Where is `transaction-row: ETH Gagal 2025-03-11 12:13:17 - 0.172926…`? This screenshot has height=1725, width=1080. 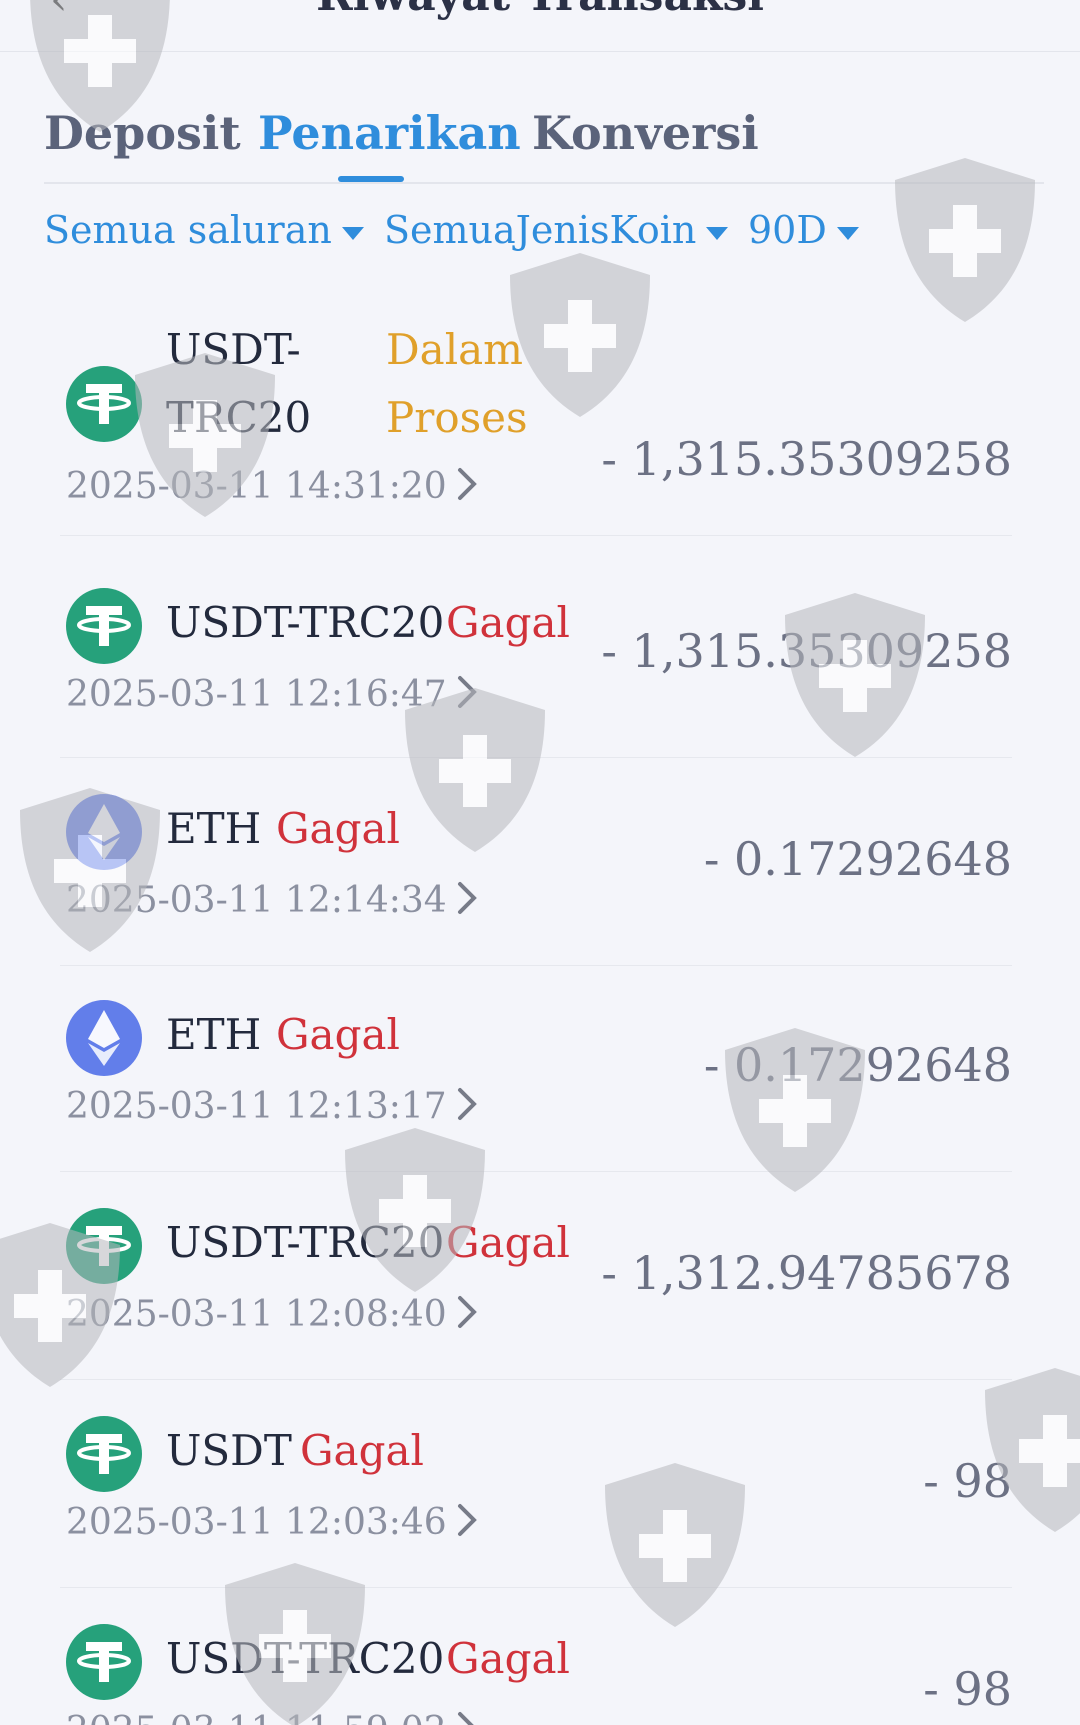
transaction-row: ETH Gagal 2025-03-11 12:13:17 - 0.172926… is located at coordinates (536, 1077).